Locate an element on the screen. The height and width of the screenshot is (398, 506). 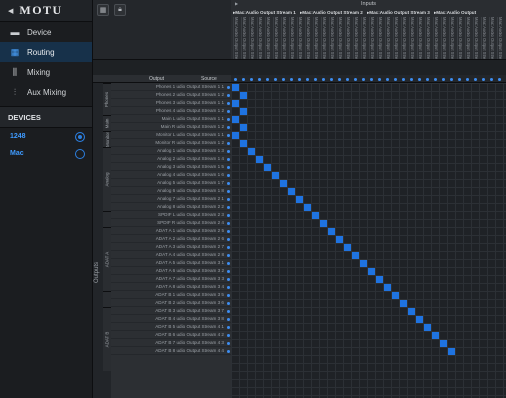
output-row: ADAT B 6 udio Output Stream 4 2 is located at coordinates (171, 335).